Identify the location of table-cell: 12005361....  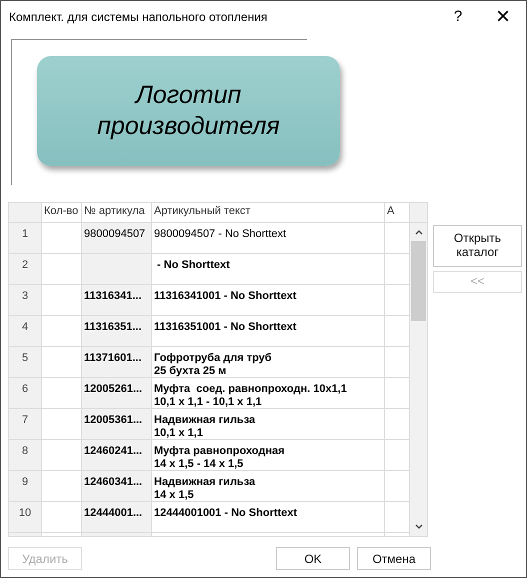
(117, 424).